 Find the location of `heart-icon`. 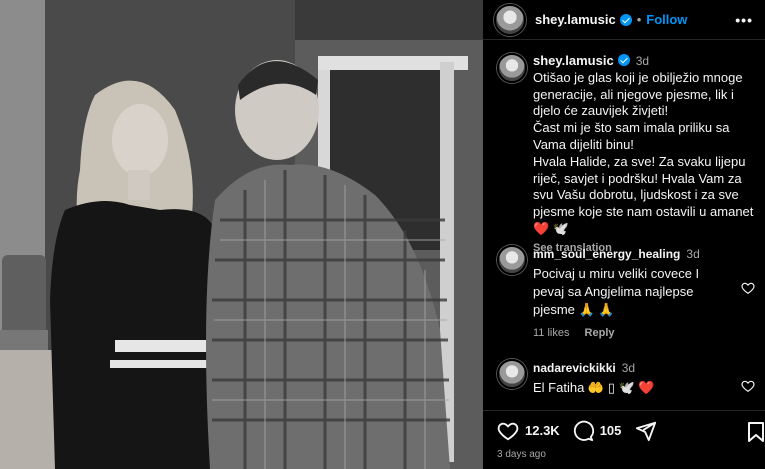

heart-icon is located at coordinates (508, 431).